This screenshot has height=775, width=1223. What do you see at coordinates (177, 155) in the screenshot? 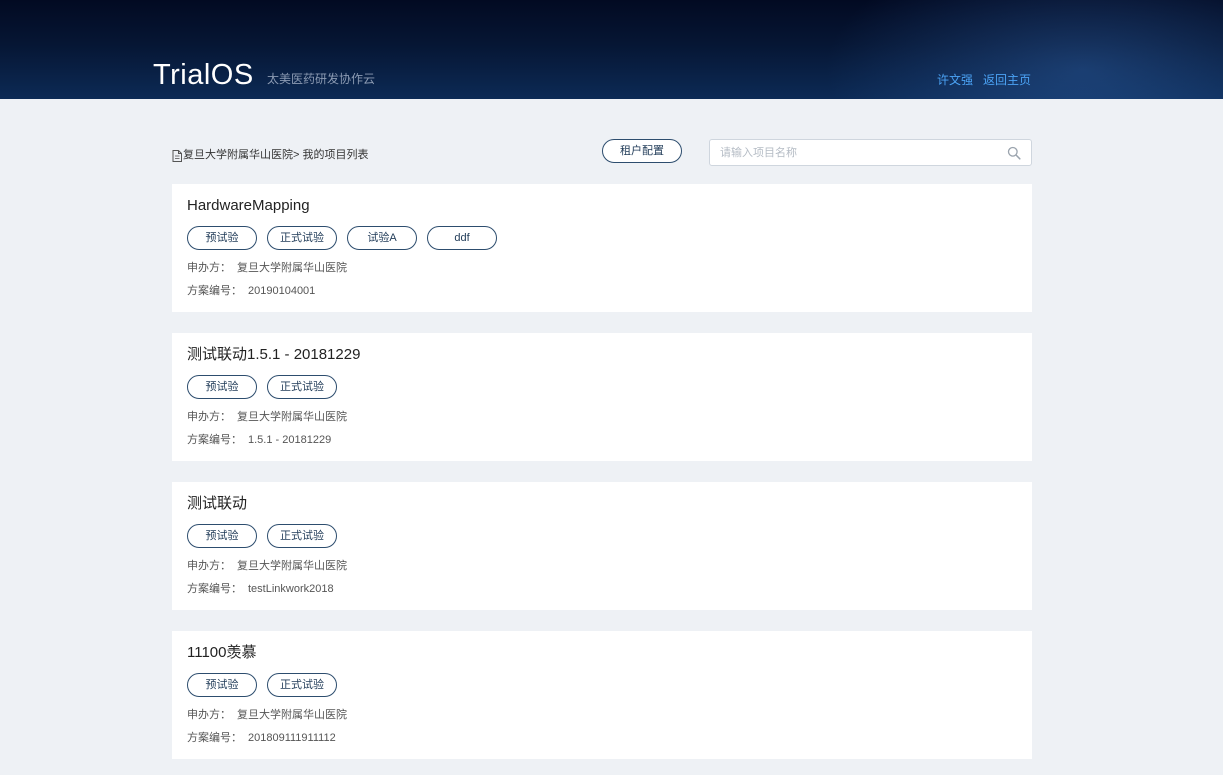
I see `document-icon` at bounding box center [177, 155].